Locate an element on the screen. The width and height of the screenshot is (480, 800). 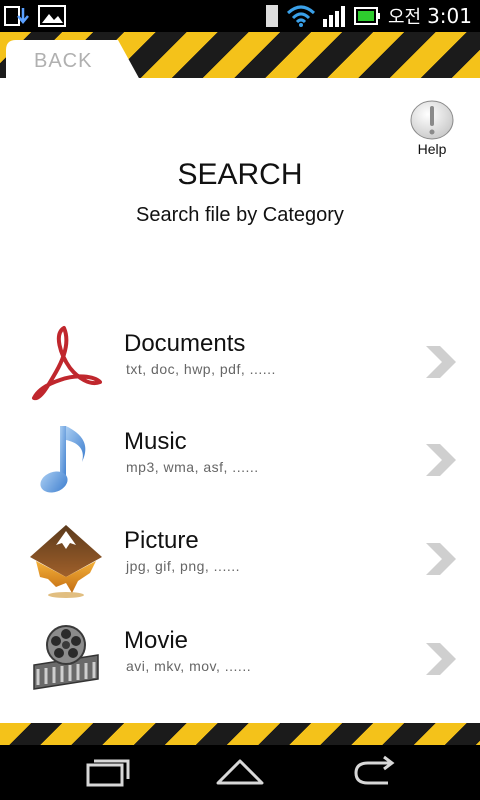
help-button: Help is located at coordinates (432, 130).